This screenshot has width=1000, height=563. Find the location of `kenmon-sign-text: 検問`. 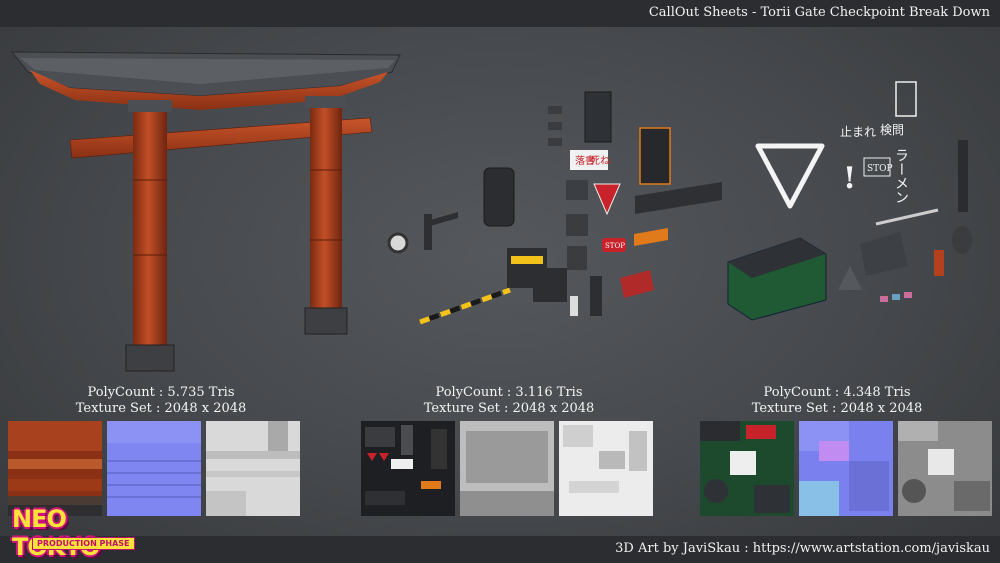

kenmon-sign-text: 検問 is located at coordinates (892, 130).